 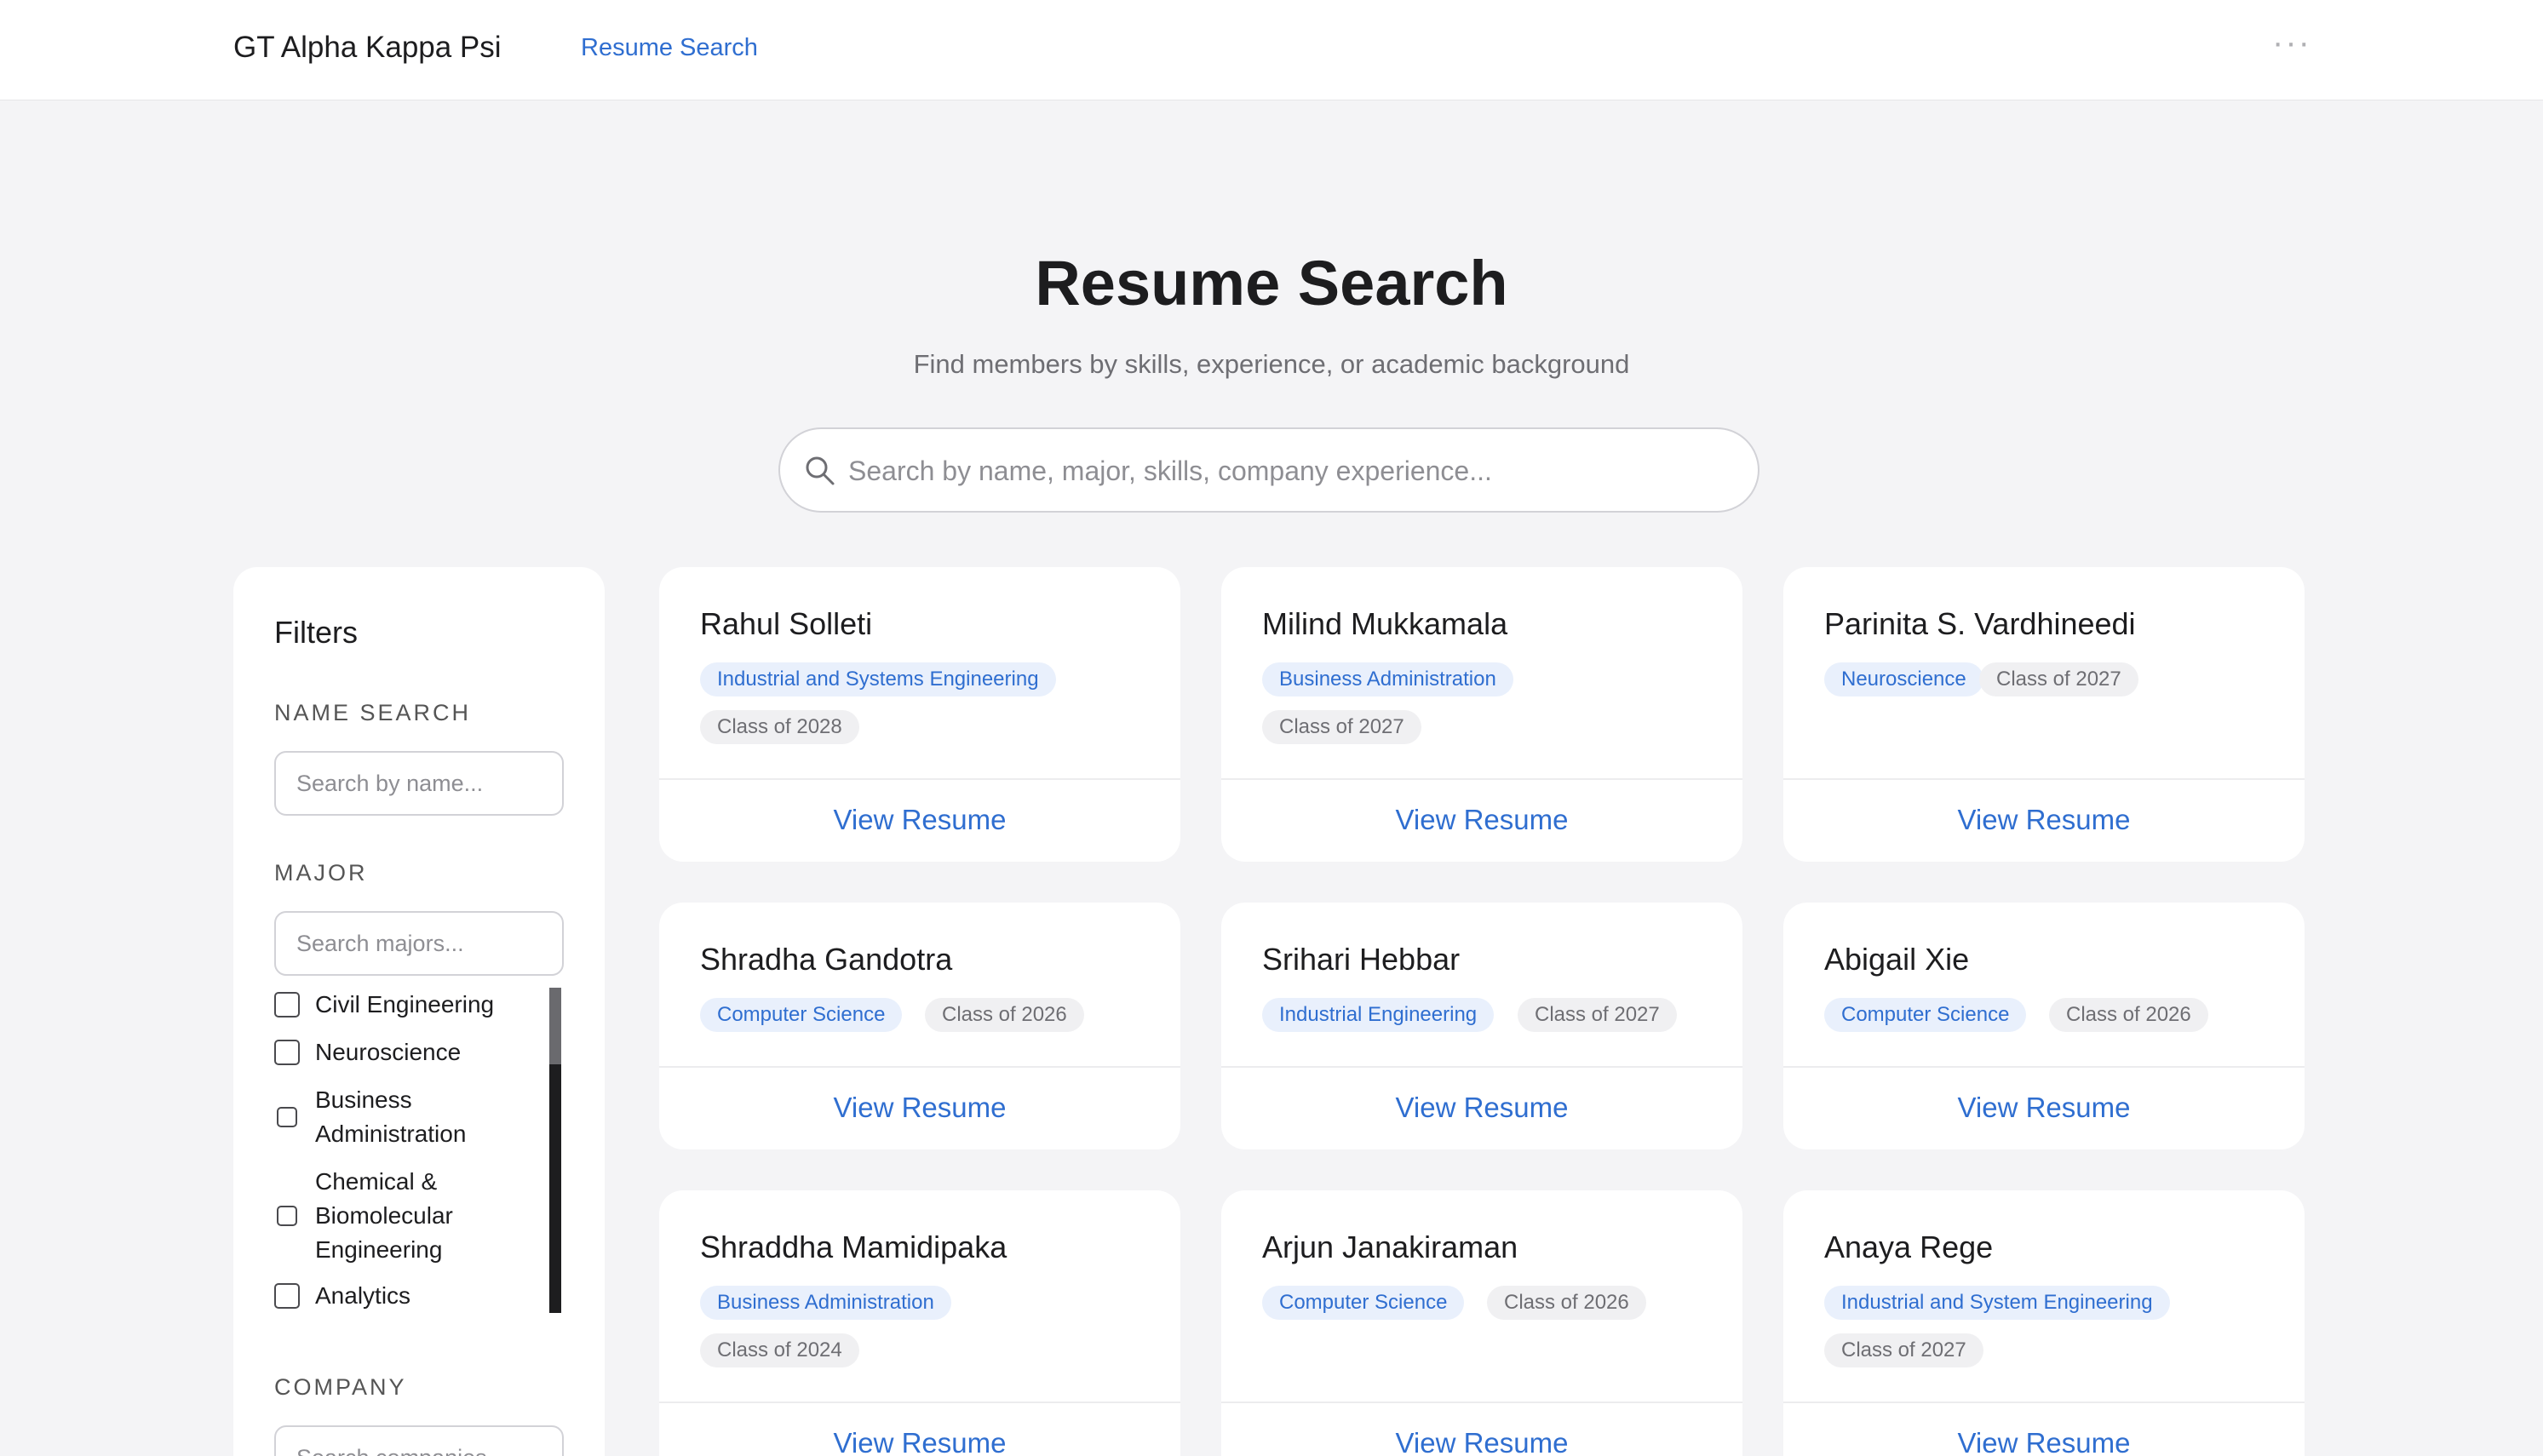 I want to click on major-tag: Neuroscience, so click(x=1903, y=679).